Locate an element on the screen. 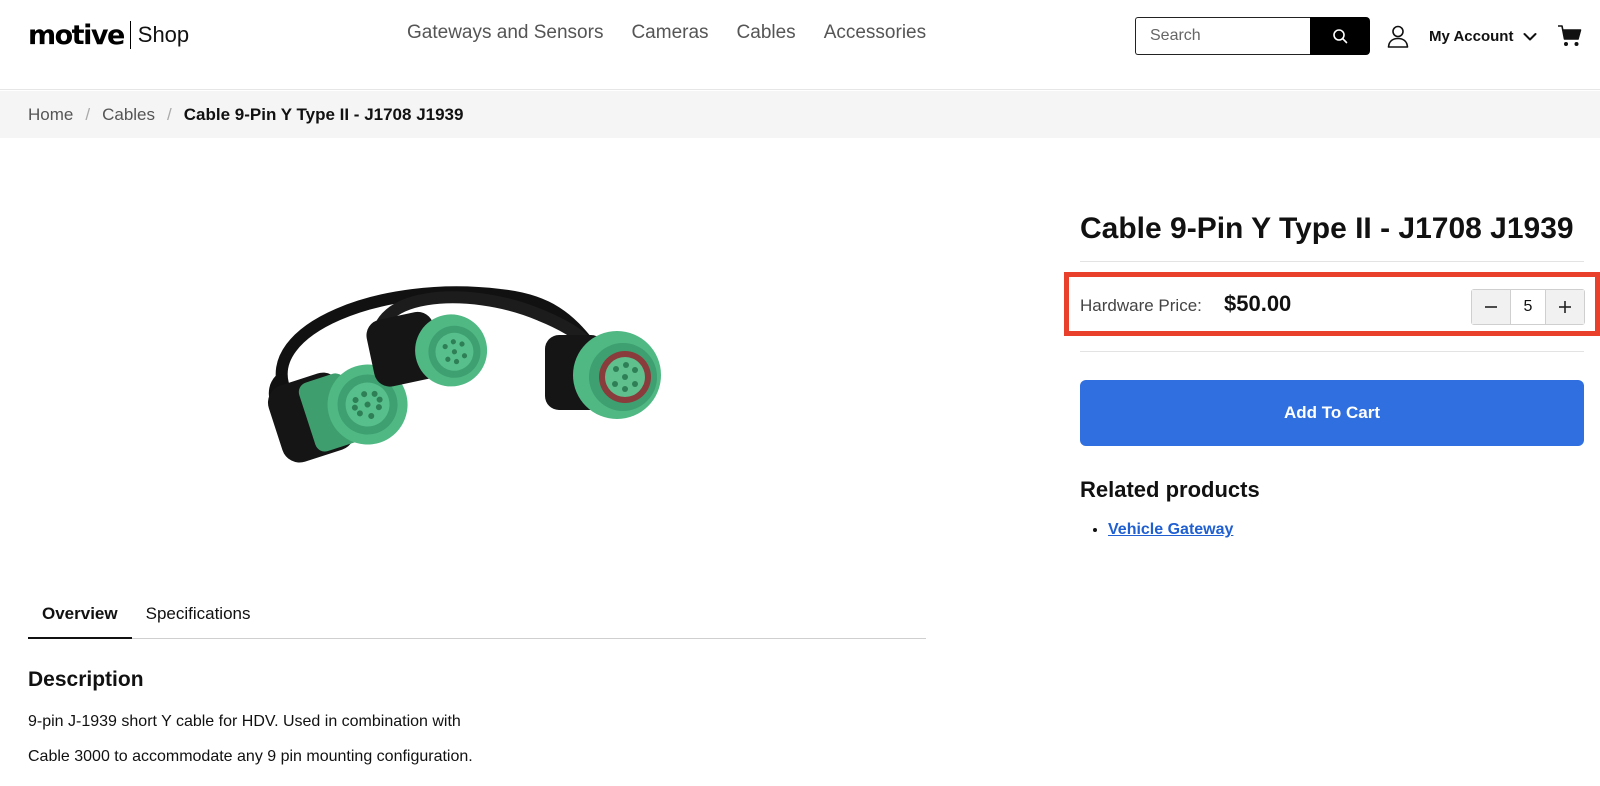  price-value: $50.00 is located at coordinates (1258, 303).